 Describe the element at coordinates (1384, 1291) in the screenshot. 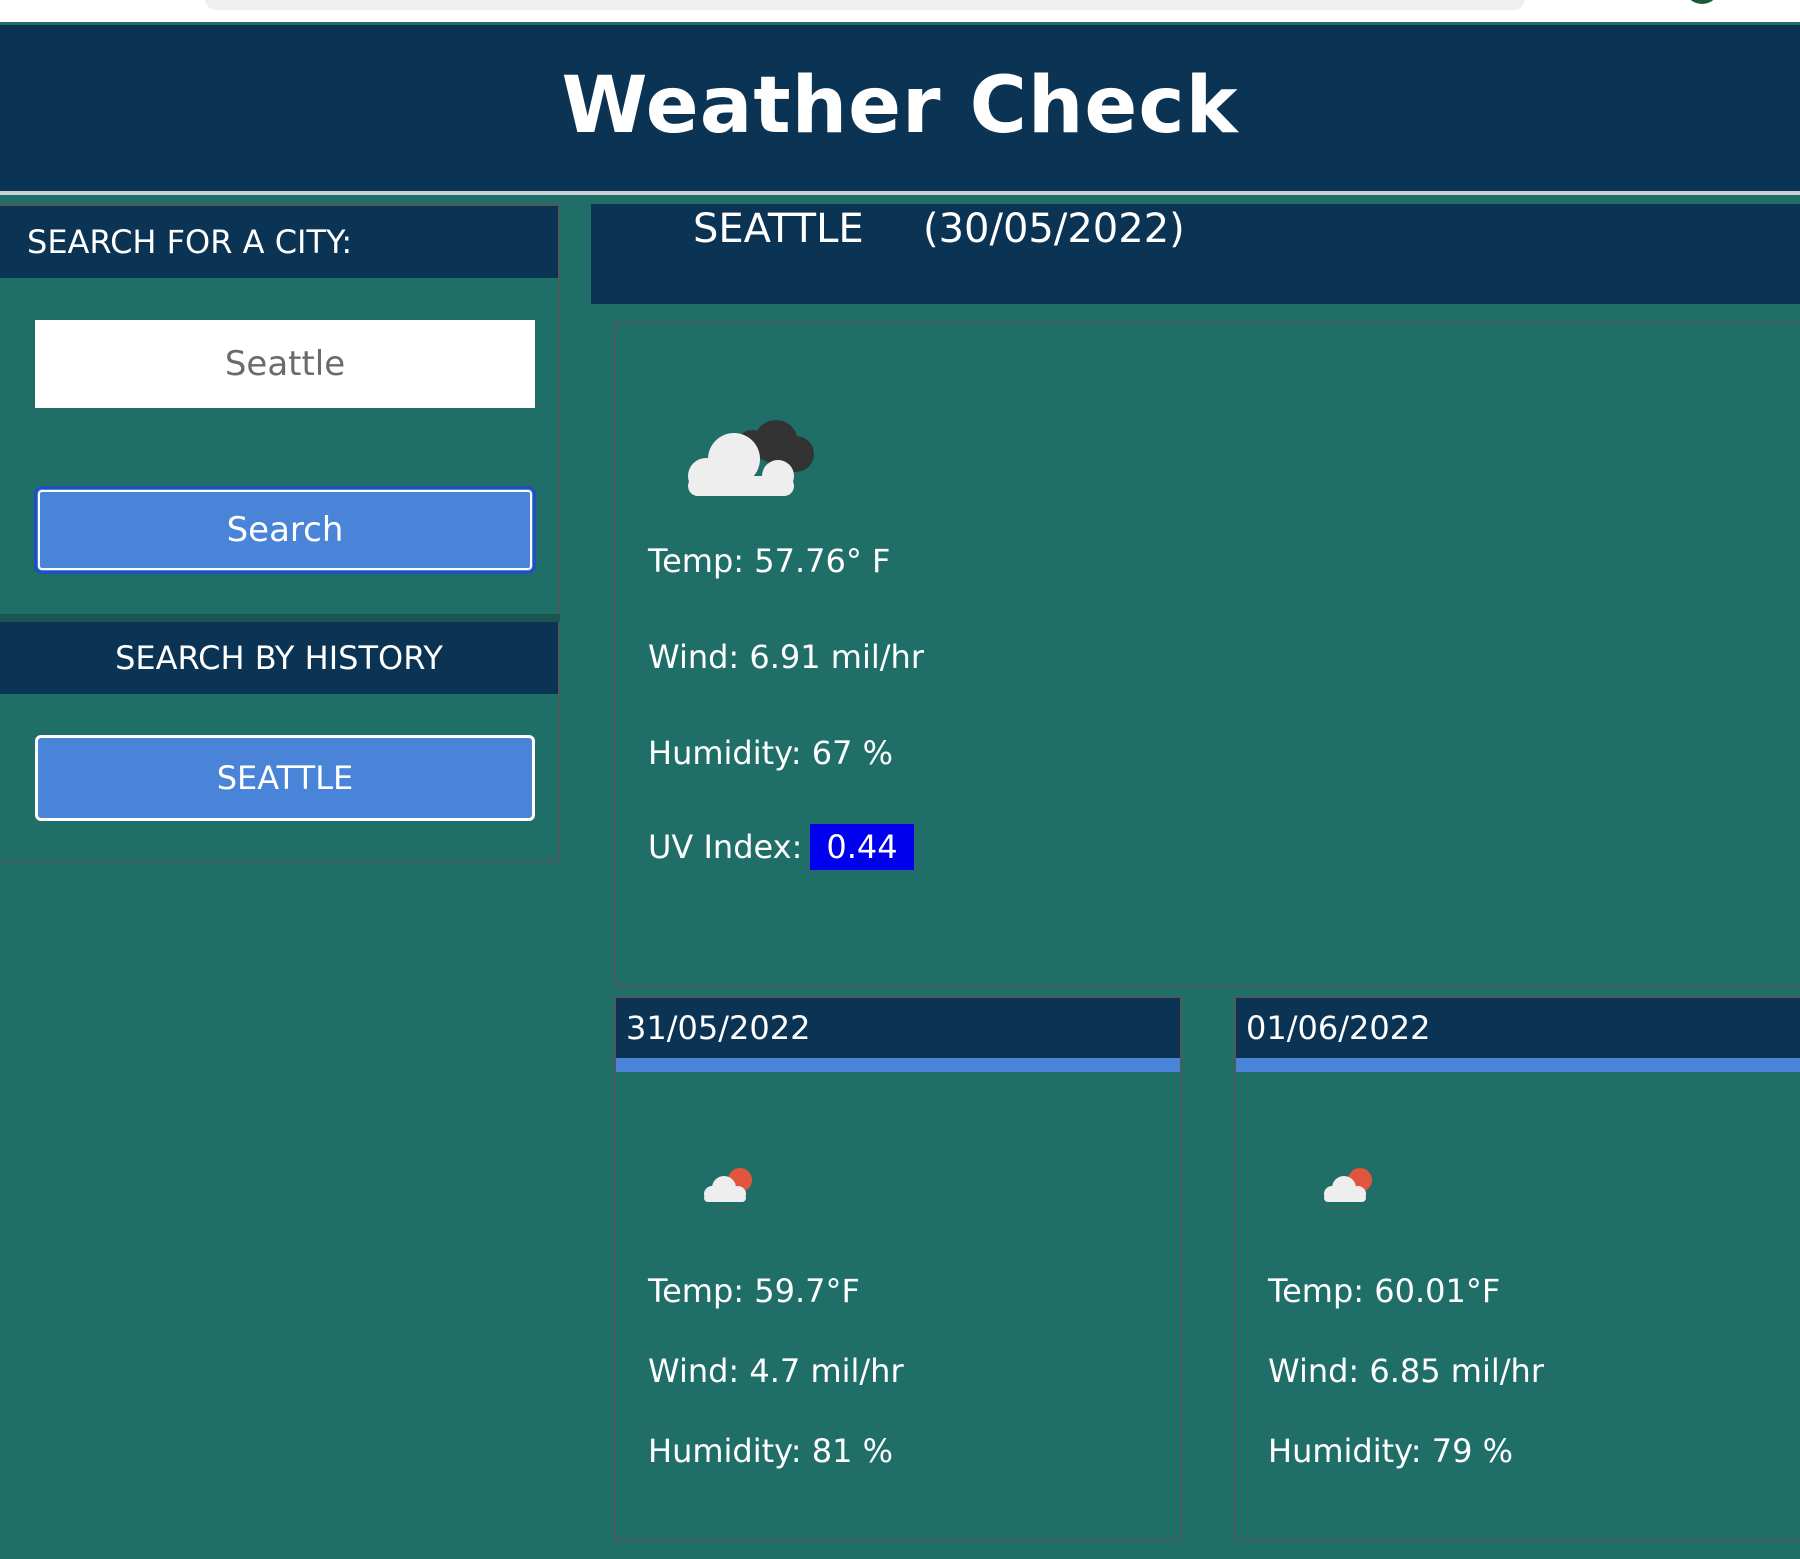

I see `forecast-temp: Temp: 60.01°F` at that location.